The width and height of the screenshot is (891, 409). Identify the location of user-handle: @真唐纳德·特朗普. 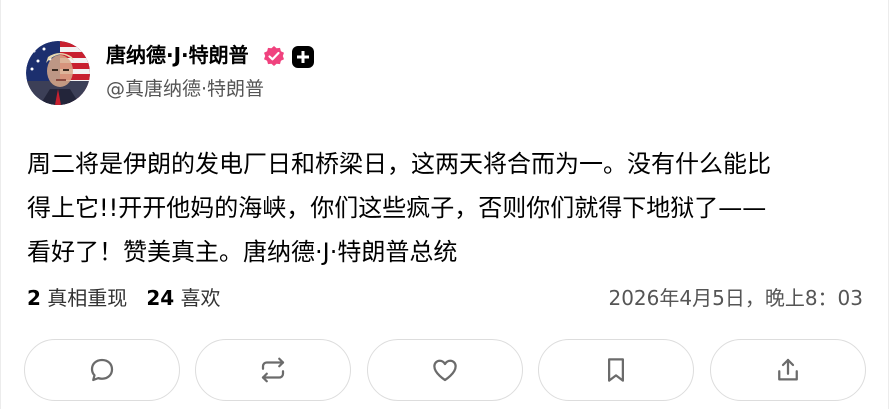
(185, 89).